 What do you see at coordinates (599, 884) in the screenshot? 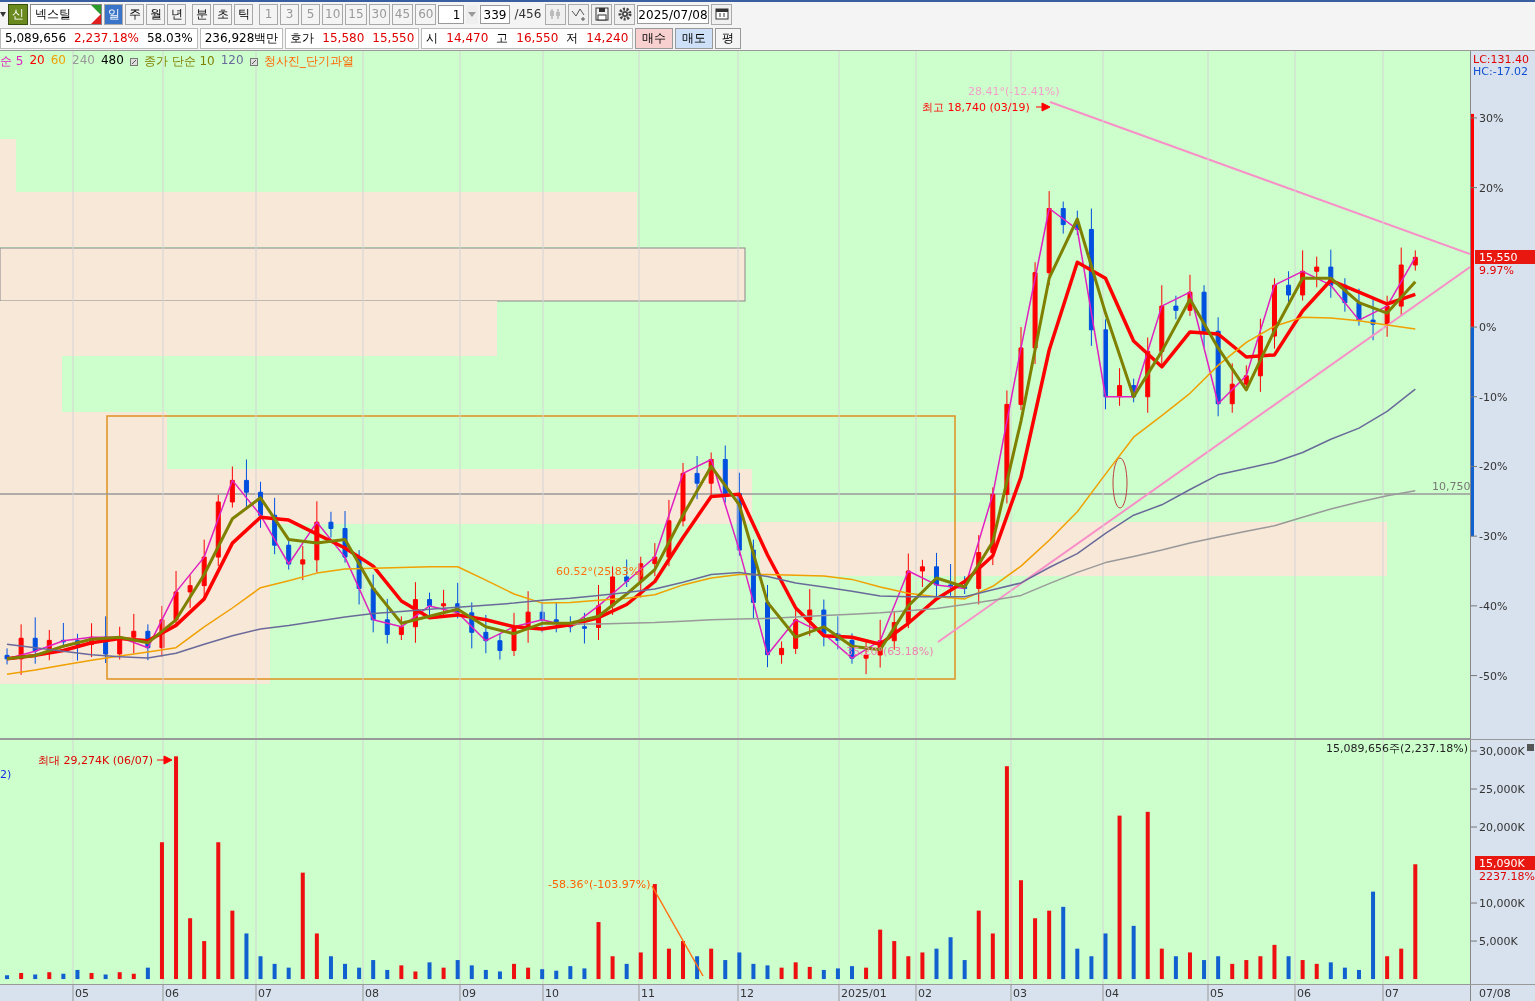
I see `angle-label: -58.36°(-103.97%)` at bounding box center [599, 884].